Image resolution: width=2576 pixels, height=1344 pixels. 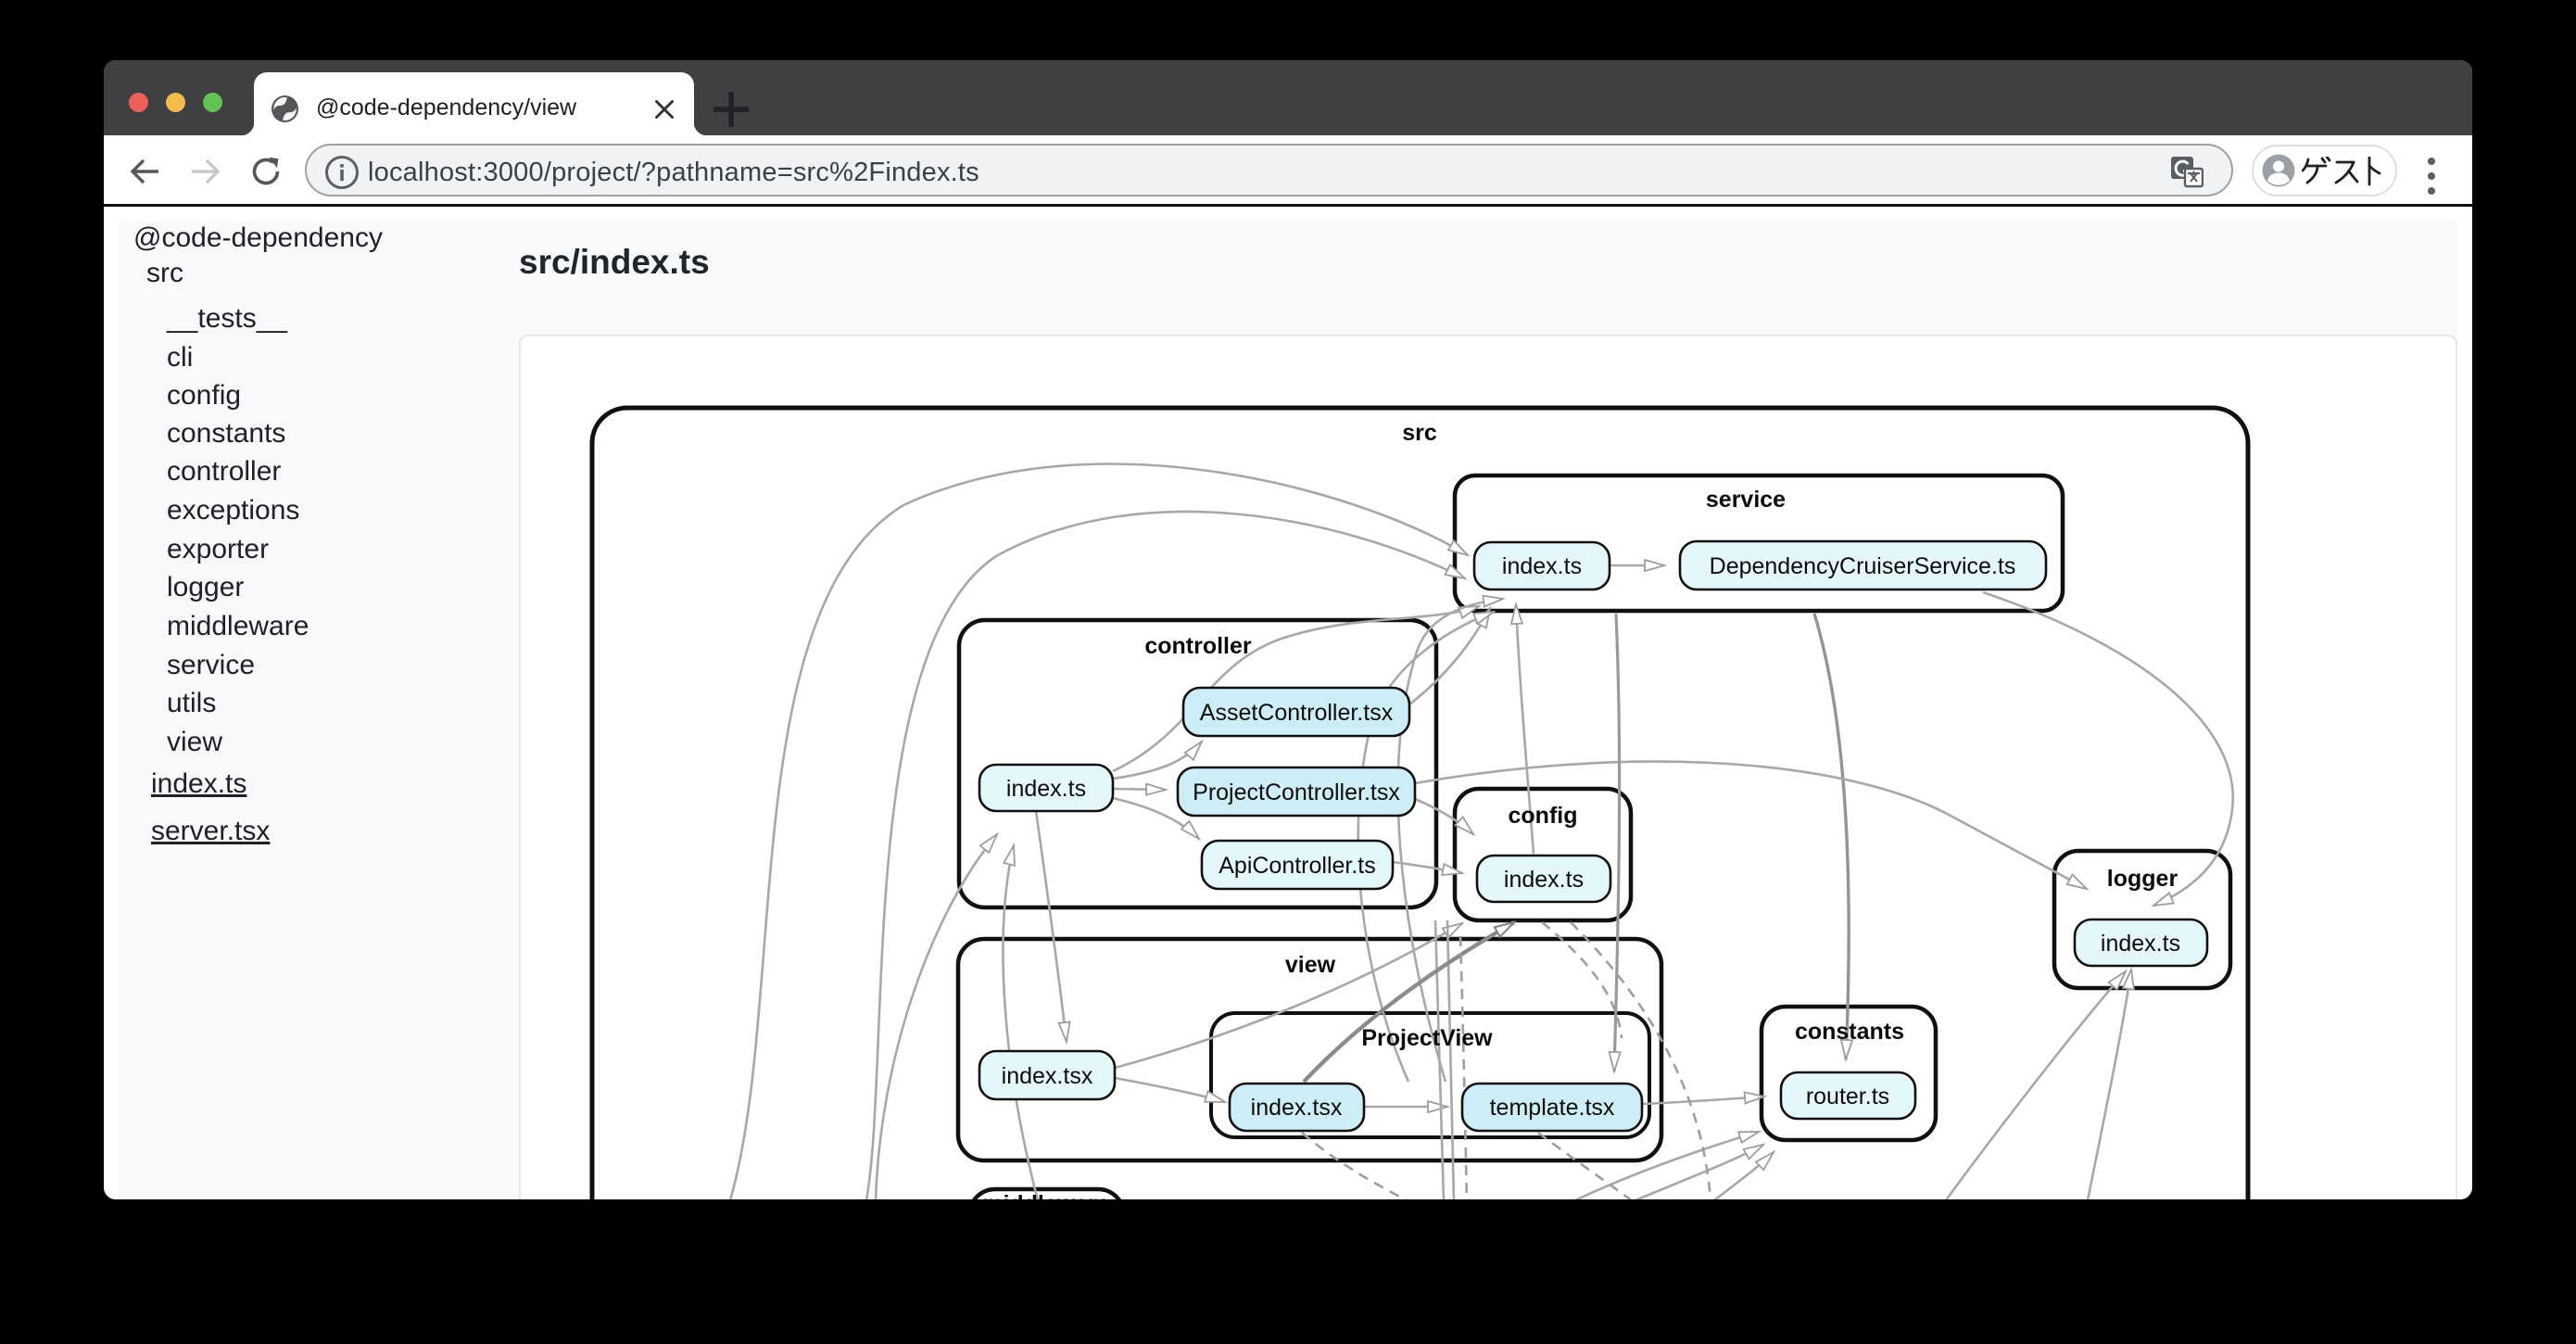 I want to click on svg-text: AssetController.tsx, so click(x=1297, y=713).